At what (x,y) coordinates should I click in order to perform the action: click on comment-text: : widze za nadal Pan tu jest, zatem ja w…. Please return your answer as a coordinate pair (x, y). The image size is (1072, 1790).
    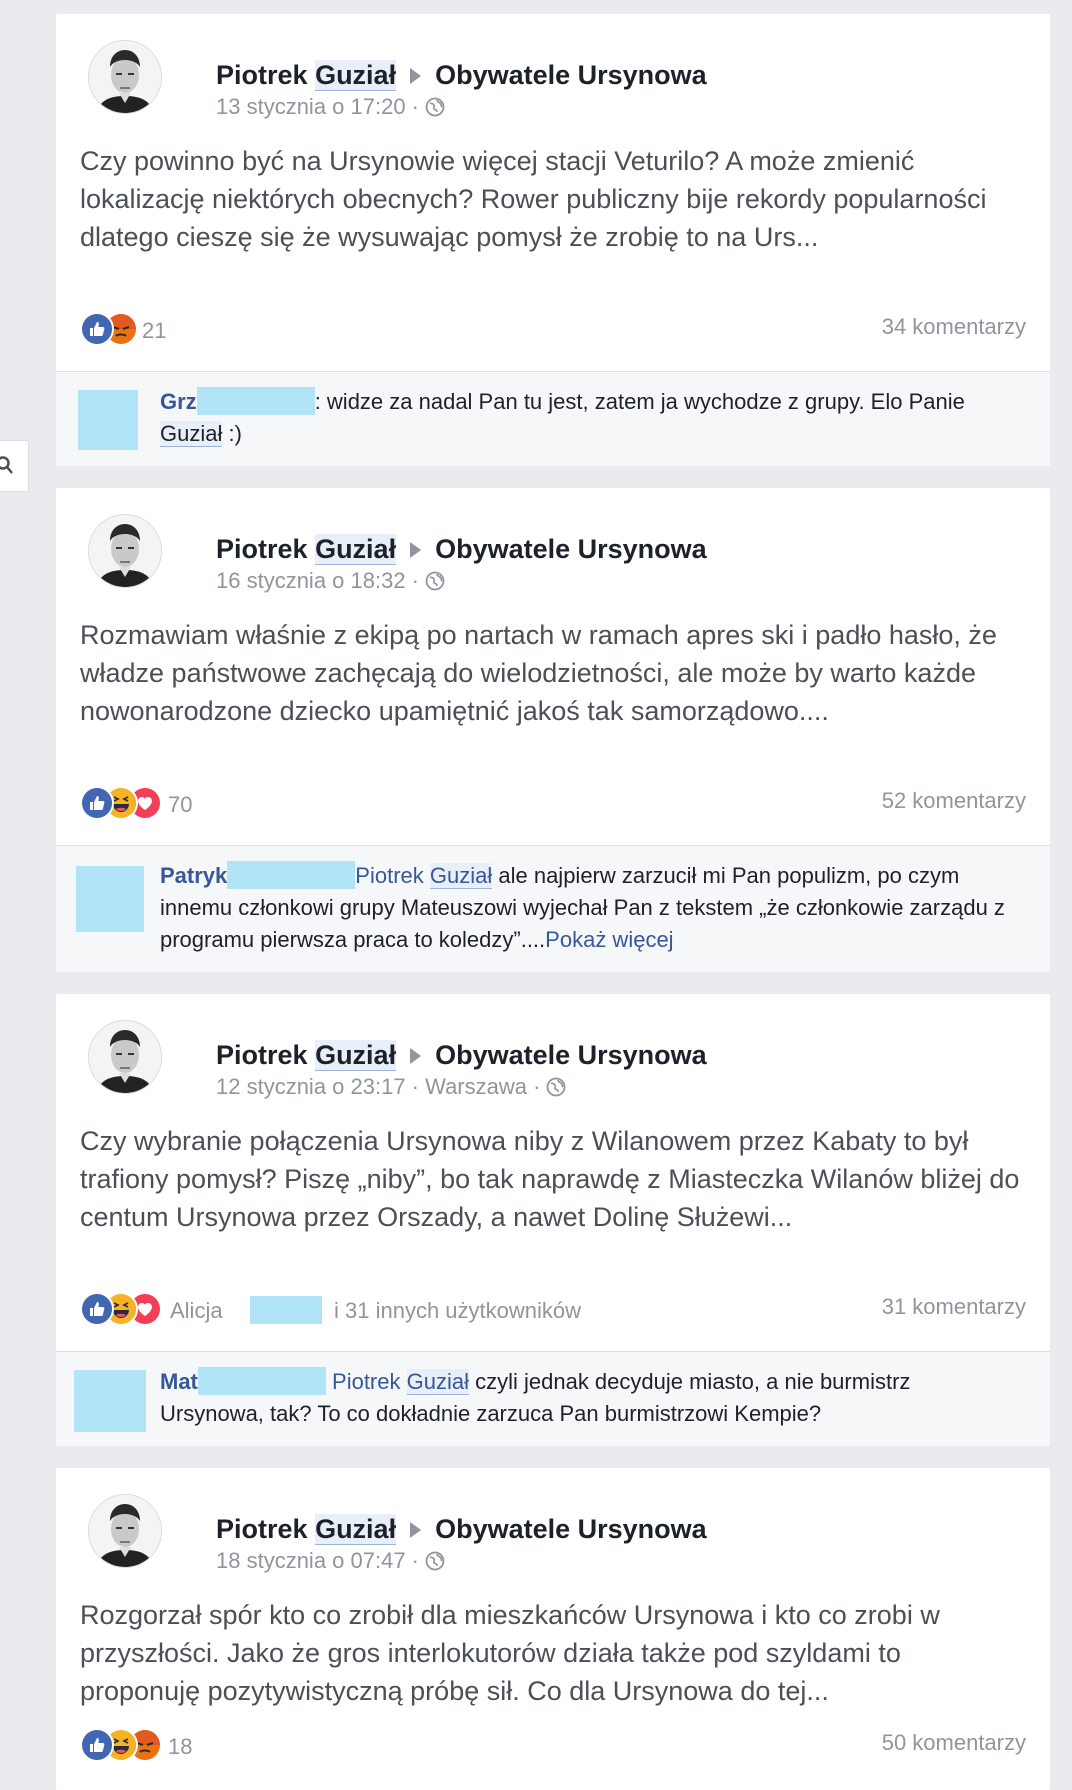
    Looking at the image, I should click on (639, 401).